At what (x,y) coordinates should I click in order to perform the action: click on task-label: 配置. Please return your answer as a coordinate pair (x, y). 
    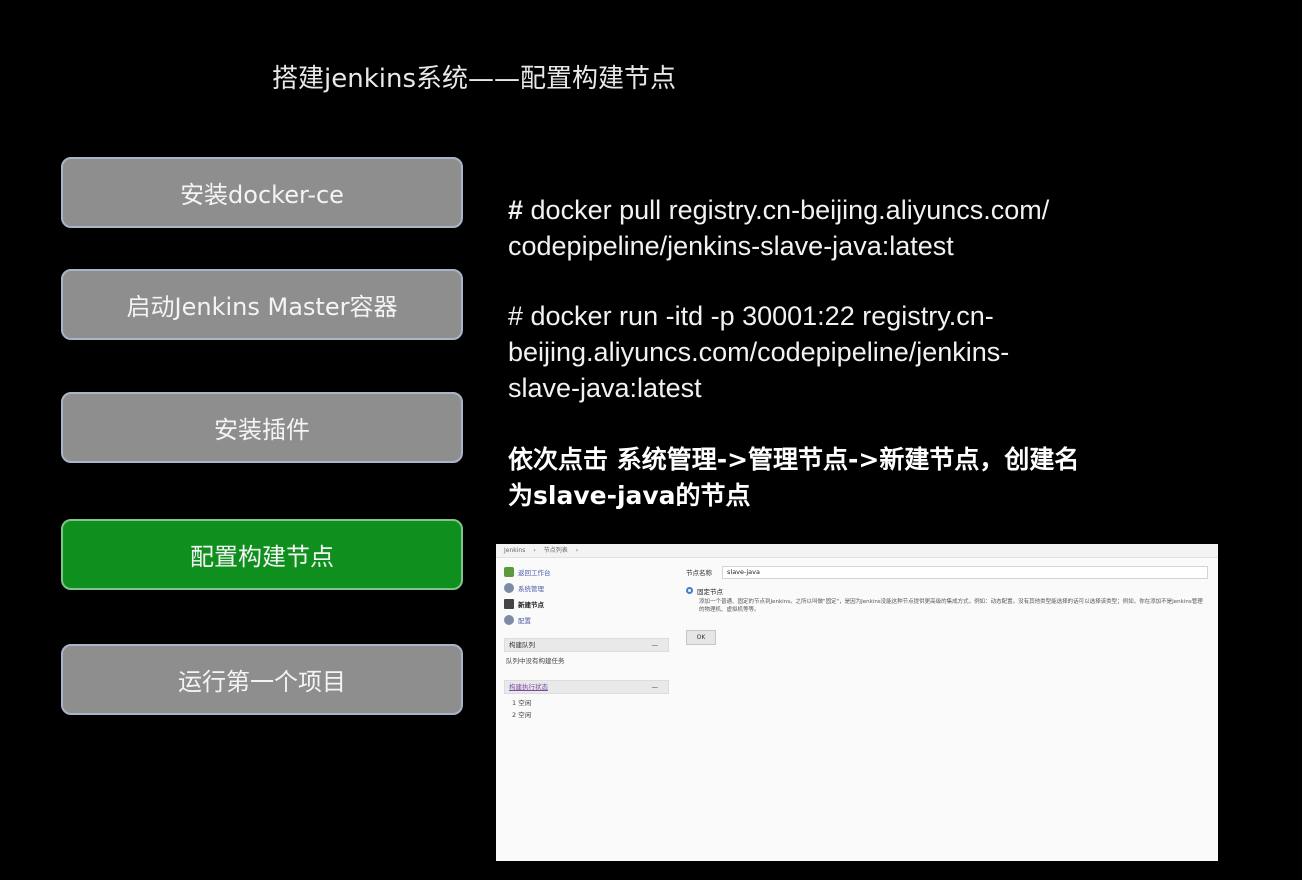
    Looking at the image, I should click on (524, 621).